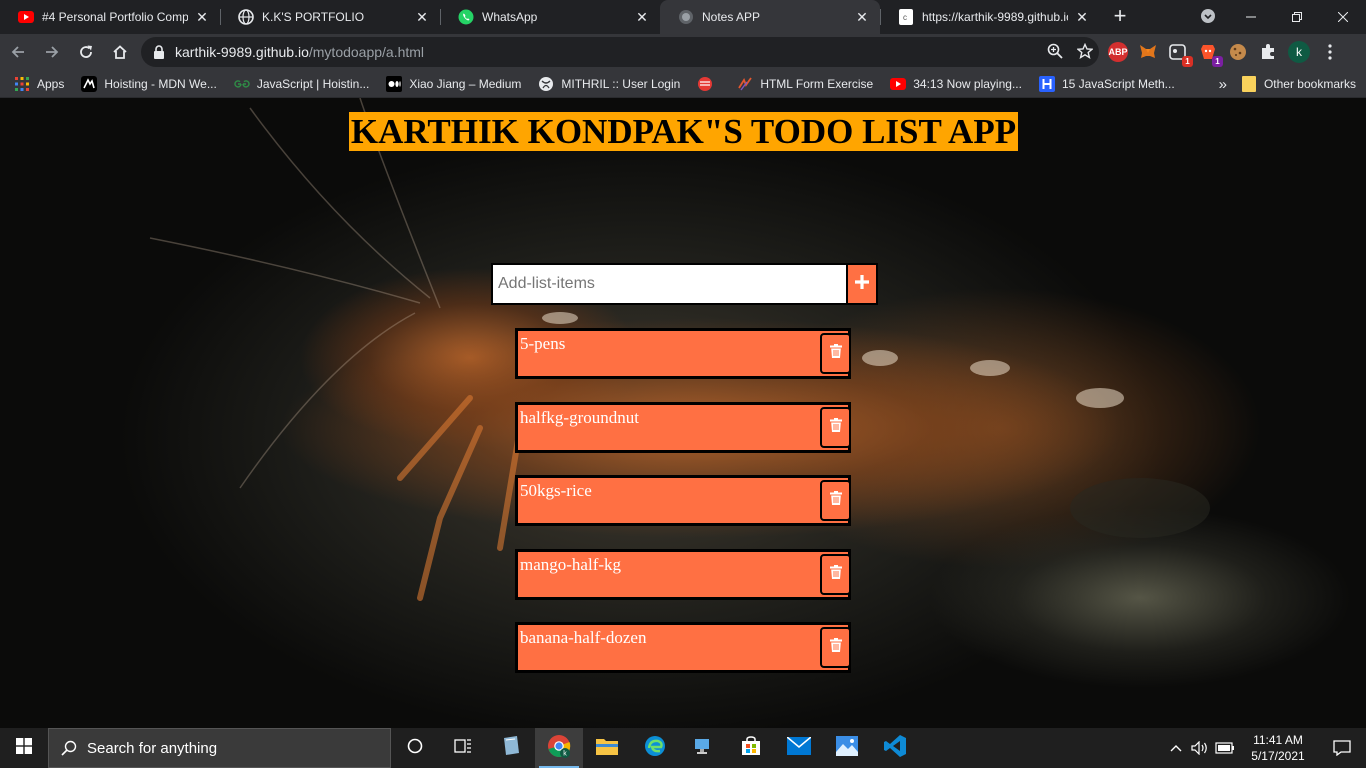 Image resolution: width=1366 pixels, height=768 pixels. I want to click on restore-button, so click(1297, 17).